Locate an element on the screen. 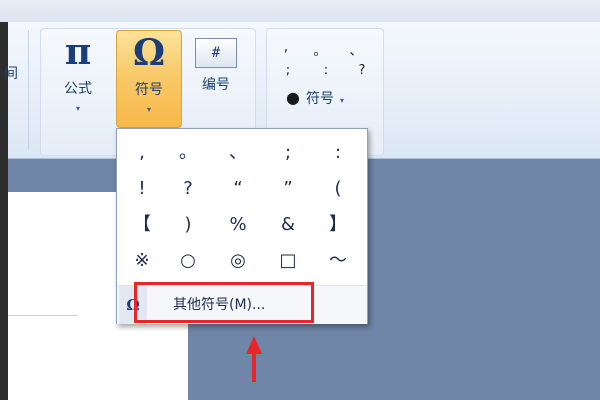 The width and height of the screenshot is (600, 400). symbol-cell: % is located at coordinates (238, 225).